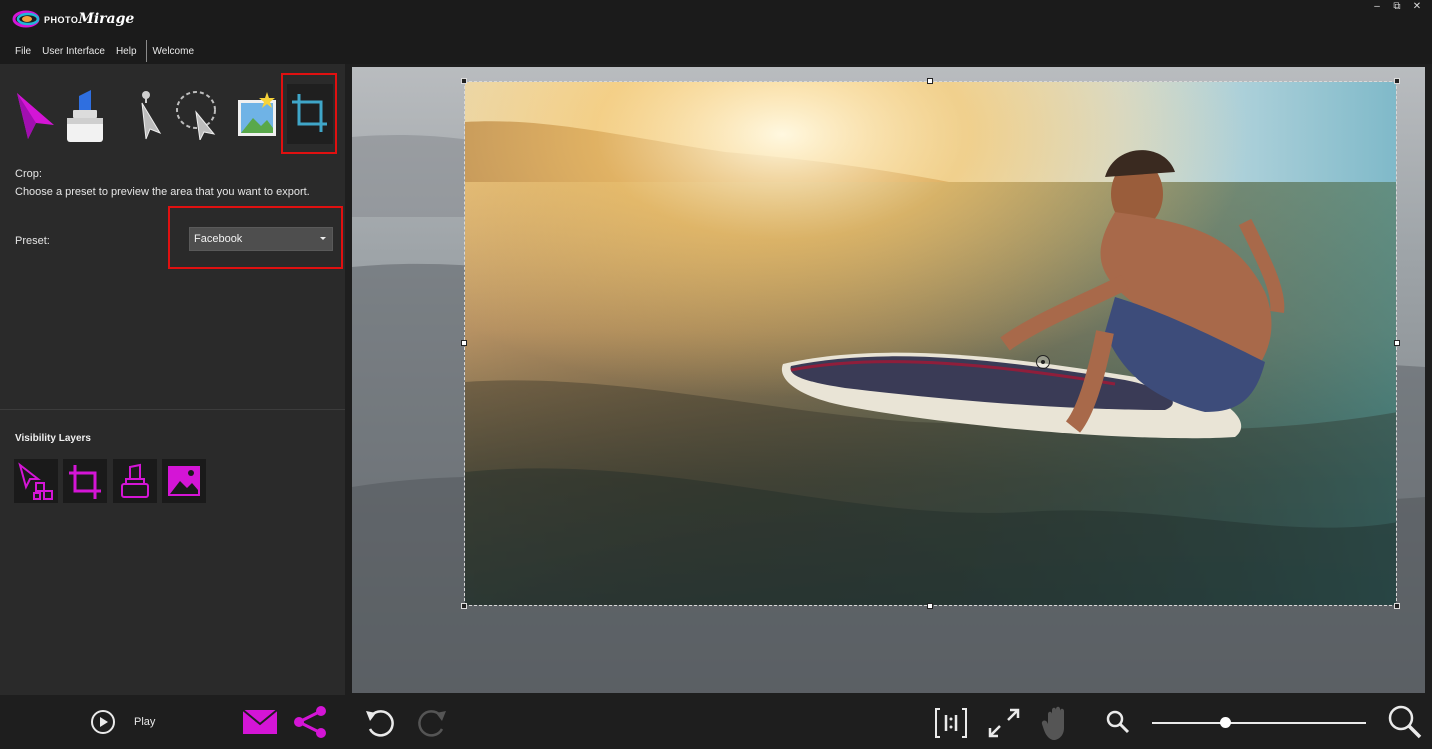  Describe the element at coordinates (260, 722) in the screenshot. I see `email-icon` at that location.